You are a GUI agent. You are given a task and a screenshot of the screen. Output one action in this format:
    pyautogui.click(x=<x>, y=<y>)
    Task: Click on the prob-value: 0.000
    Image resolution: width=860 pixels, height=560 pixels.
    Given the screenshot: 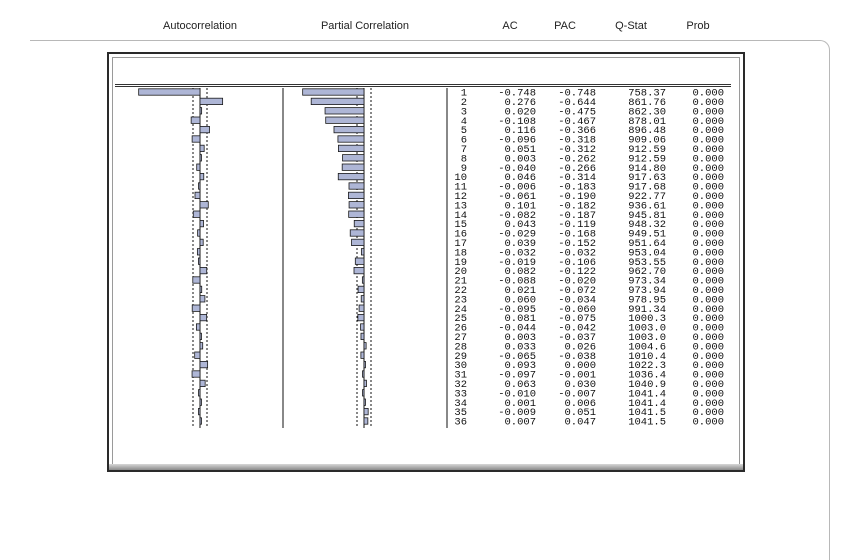 What is the action you would take?
    pyautogui.click(x=708, y=423)
    